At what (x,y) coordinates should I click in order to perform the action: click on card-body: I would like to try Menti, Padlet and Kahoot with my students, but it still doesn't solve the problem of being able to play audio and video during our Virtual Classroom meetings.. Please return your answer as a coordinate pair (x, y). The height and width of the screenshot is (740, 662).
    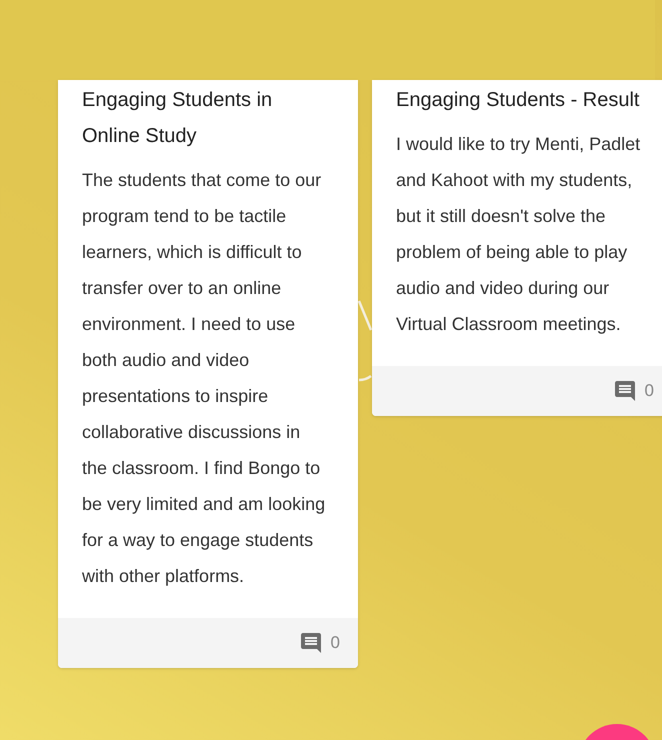
    Looking at the image, I should click on (519, 234).